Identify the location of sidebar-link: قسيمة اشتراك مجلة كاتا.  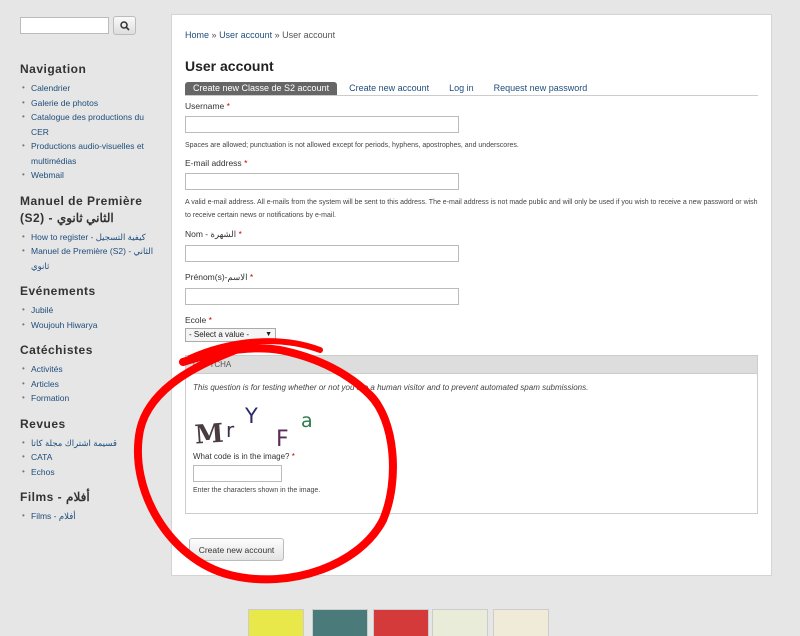
(74, 443).